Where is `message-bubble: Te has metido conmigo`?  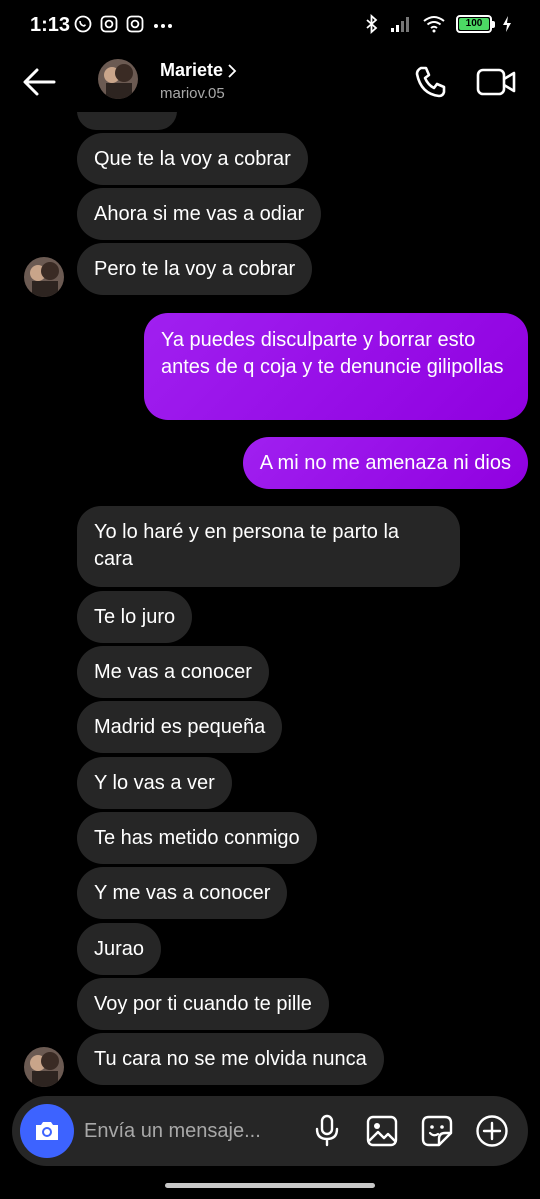 message-bubble: Te has metido conmigo is located at coordinates (197, 838).